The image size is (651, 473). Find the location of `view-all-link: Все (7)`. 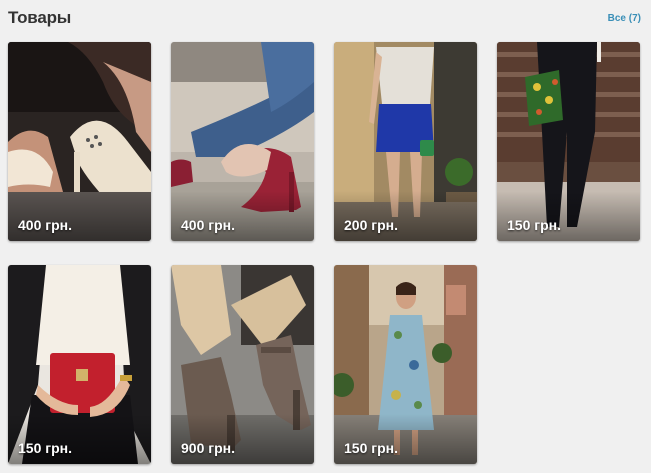

view-all-link: Все (7) is located at coordinates (624, 18).